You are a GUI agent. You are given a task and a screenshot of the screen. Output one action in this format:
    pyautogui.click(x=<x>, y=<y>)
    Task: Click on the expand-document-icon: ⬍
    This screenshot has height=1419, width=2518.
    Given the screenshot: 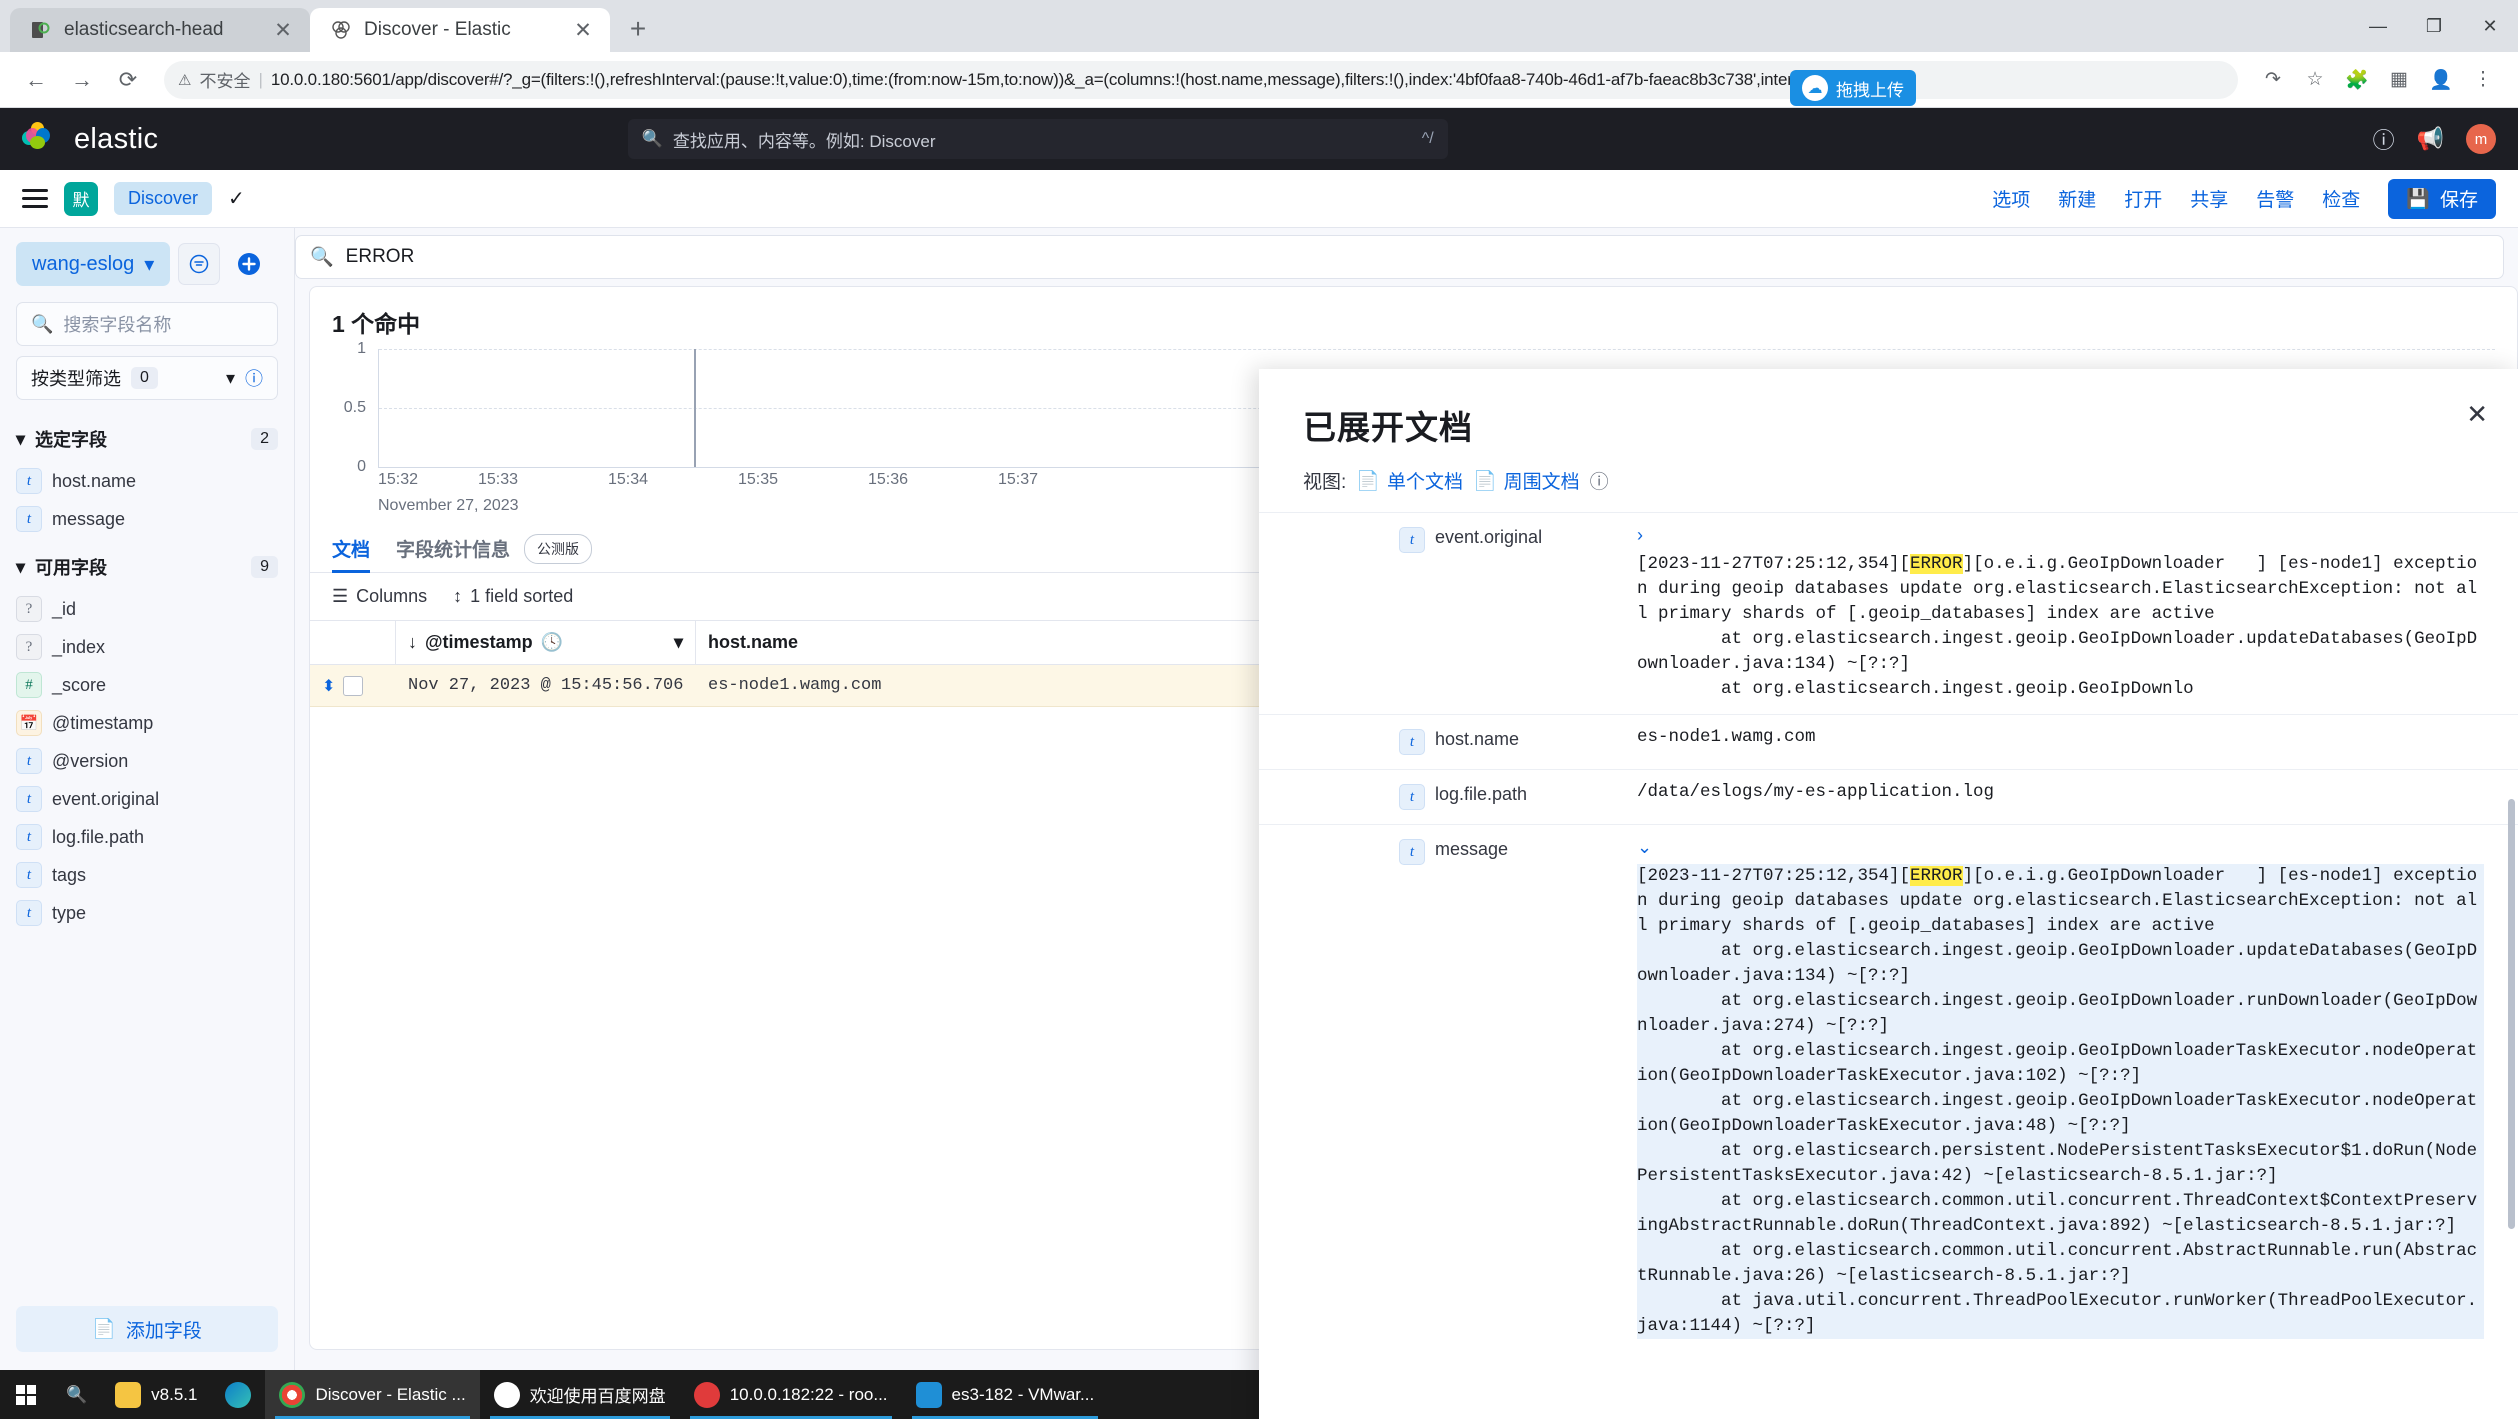 What is the action you would take?
    pyautogui.click(x=328, y=686)
    